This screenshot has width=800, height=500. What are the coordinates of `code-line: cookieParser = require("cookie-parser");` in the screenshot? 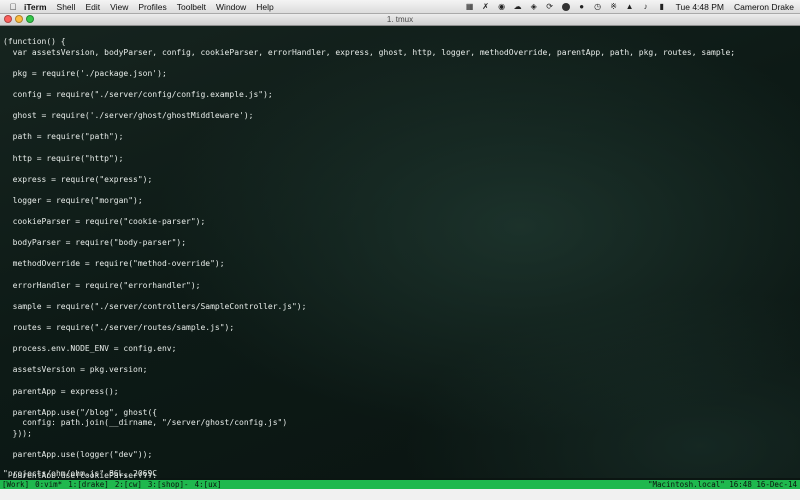 It's located at (104, 222).